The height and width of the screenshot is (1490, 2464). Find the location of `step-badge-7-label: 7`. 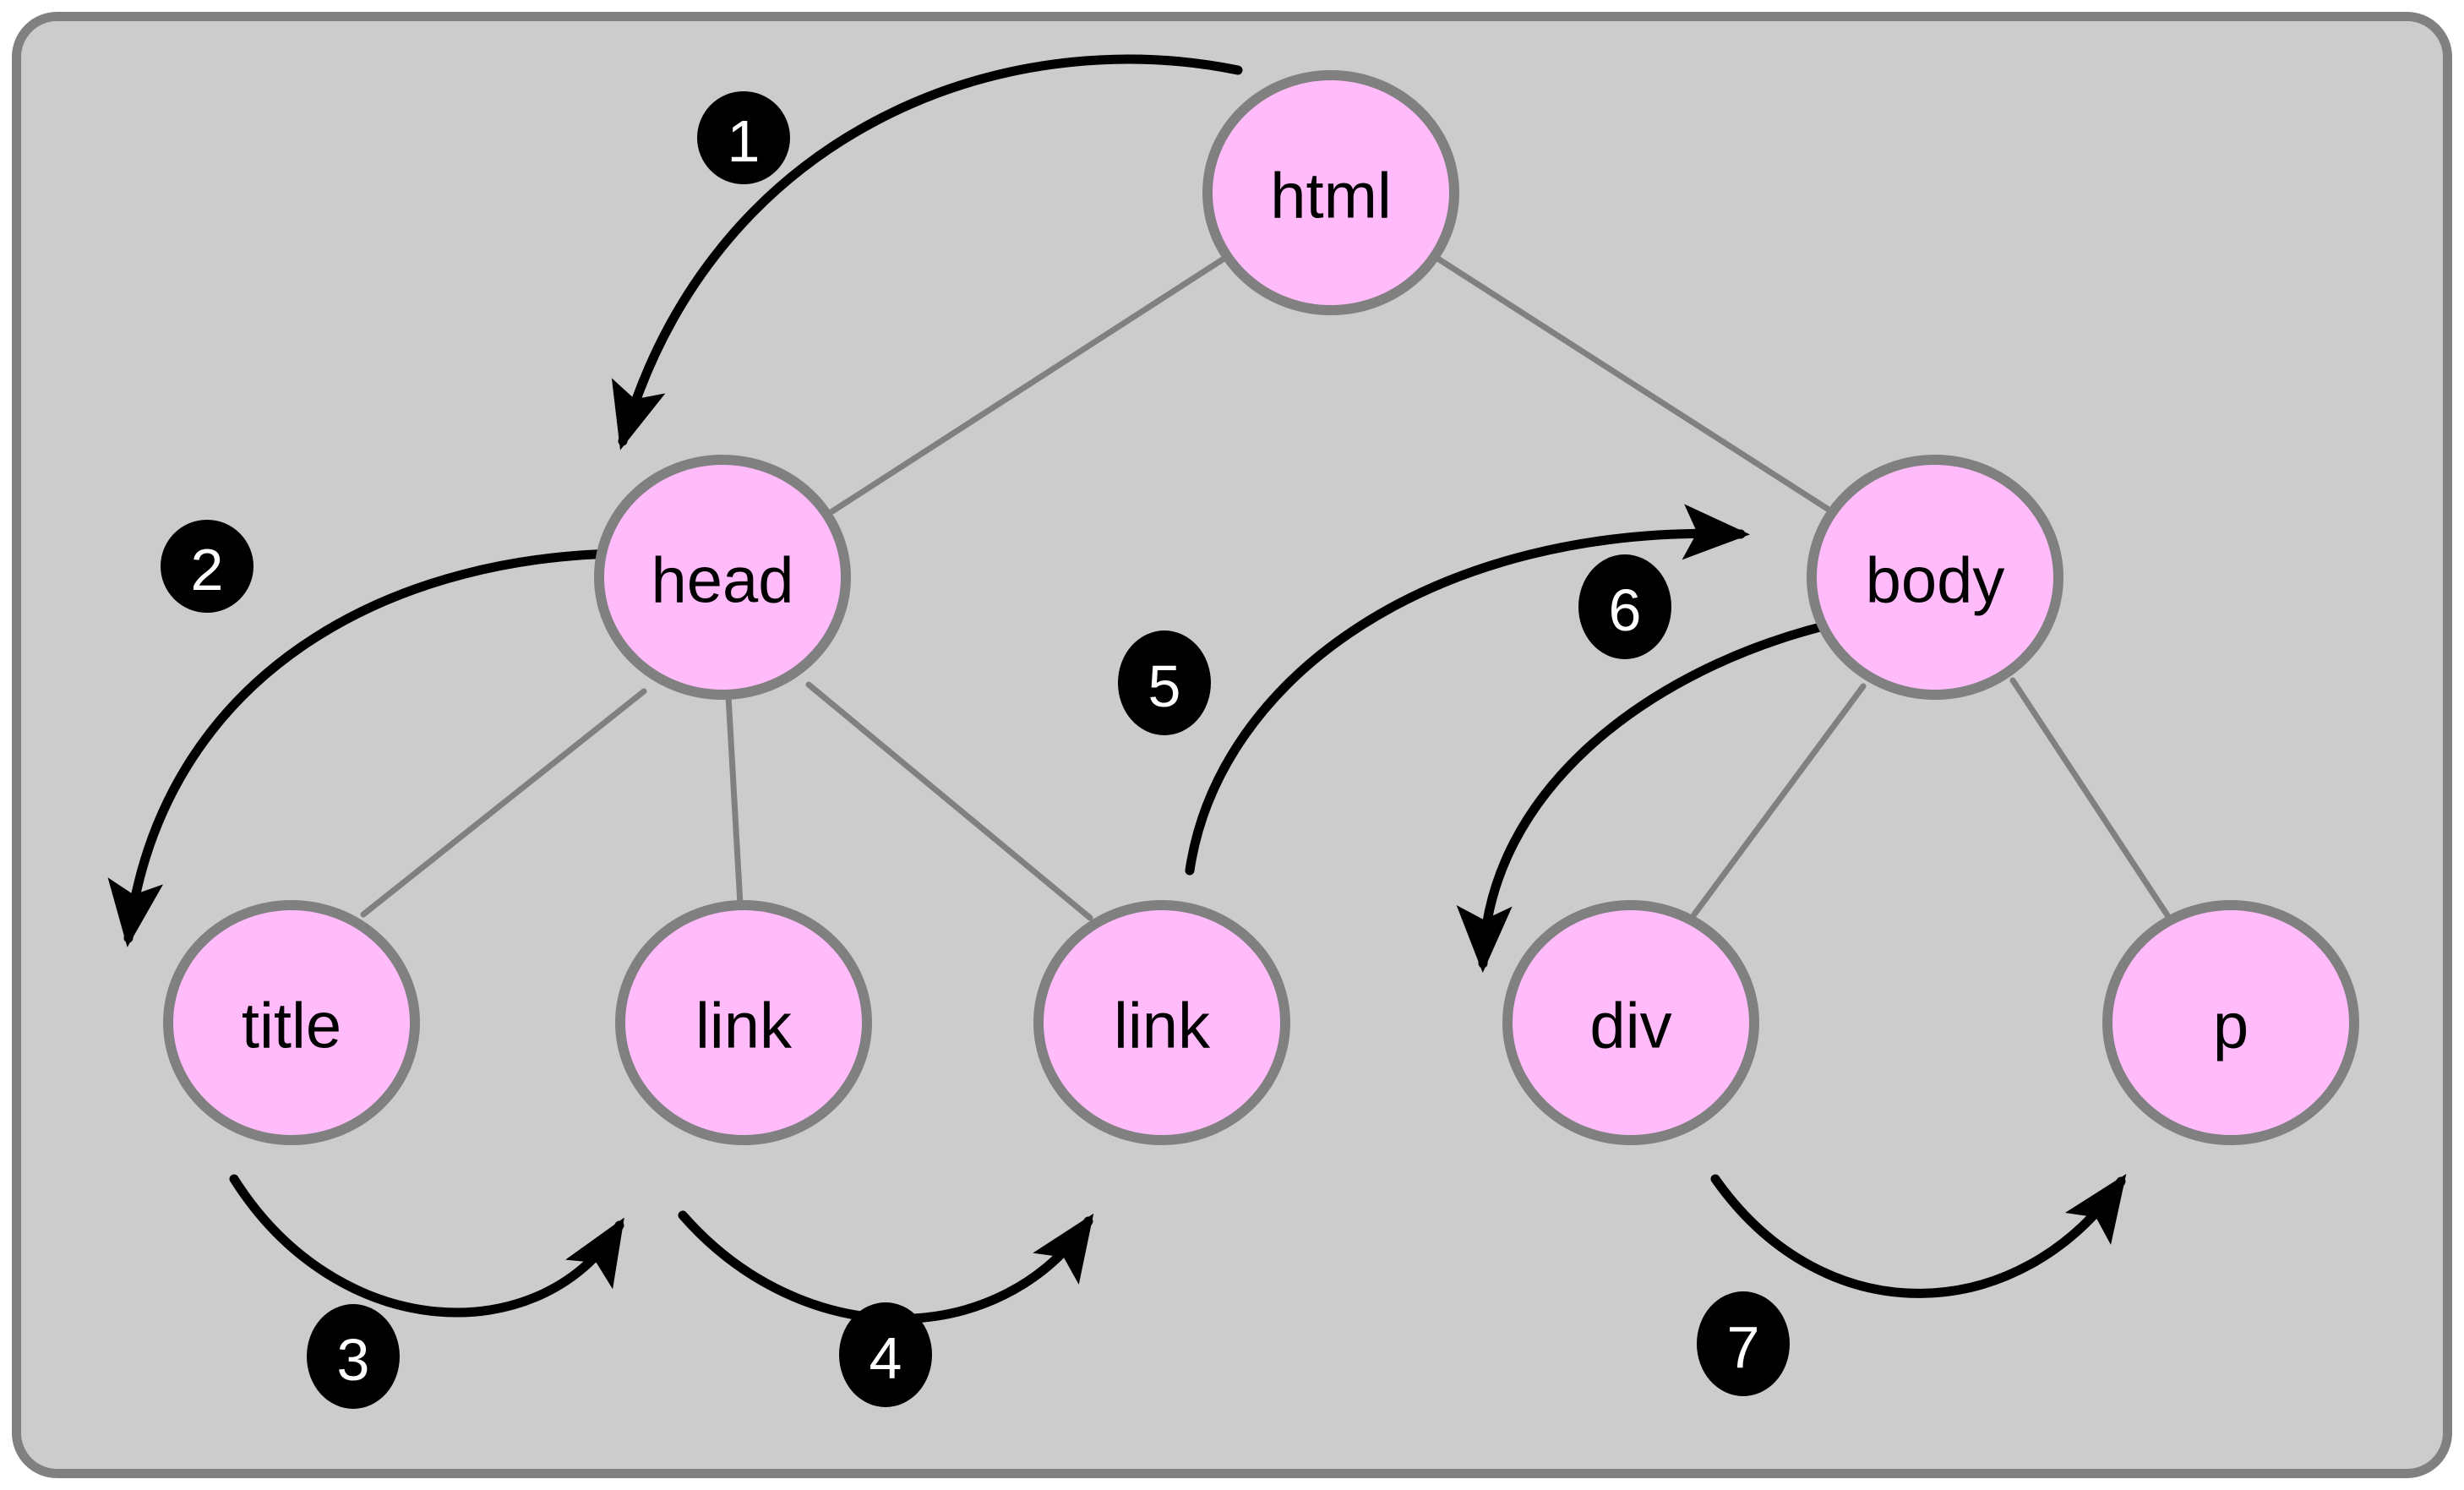

step-badge-7-label: 7 is located at coordinates (1744, 1347).